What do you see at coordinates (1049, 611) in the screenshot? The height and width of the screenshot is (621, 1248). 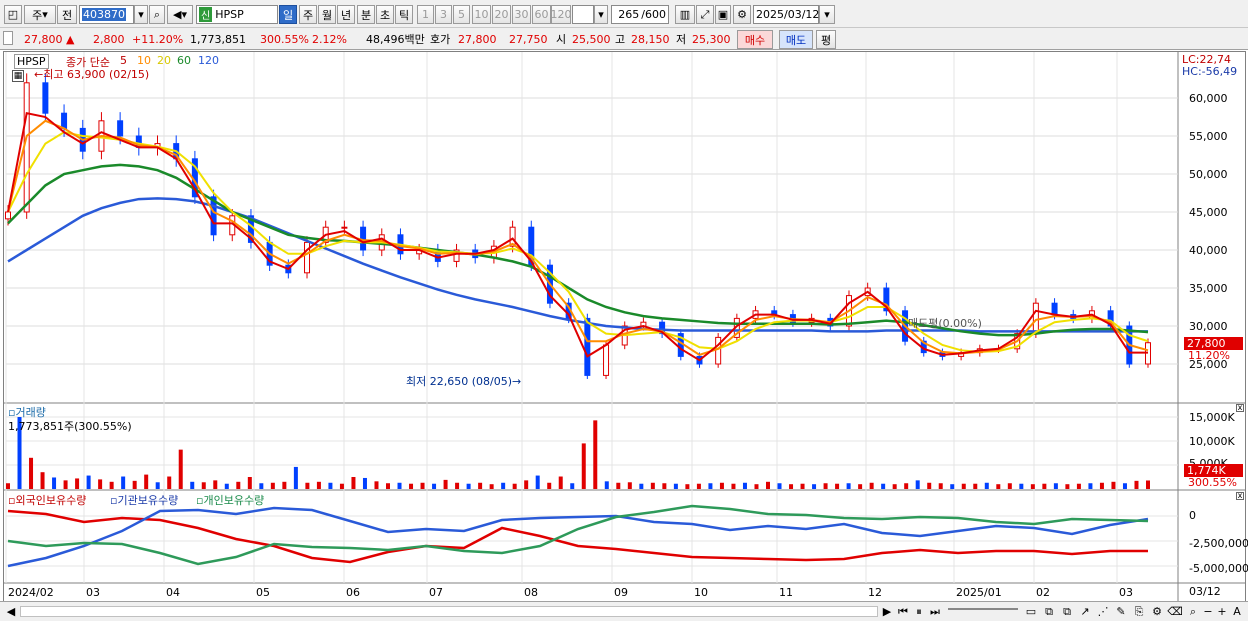 I see `split-icon: ⧉` at bounding box center [1049, 611].